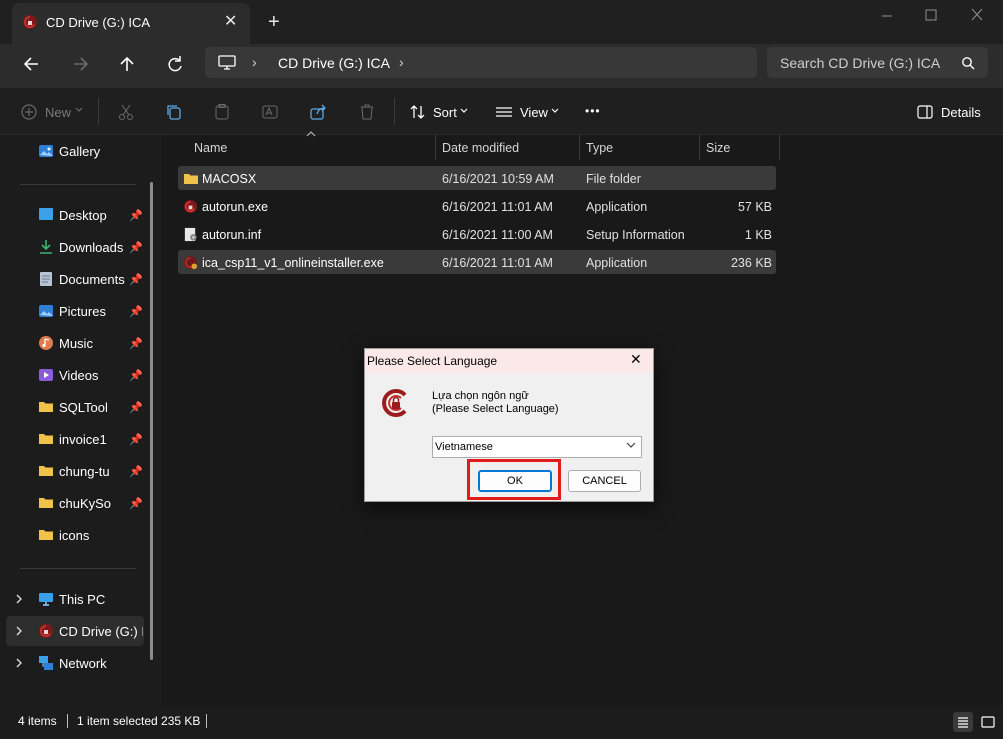  Describe the element at coordinates (636, 359) in the screenshot. I see `dialog-close-icon: ✕` at that location.